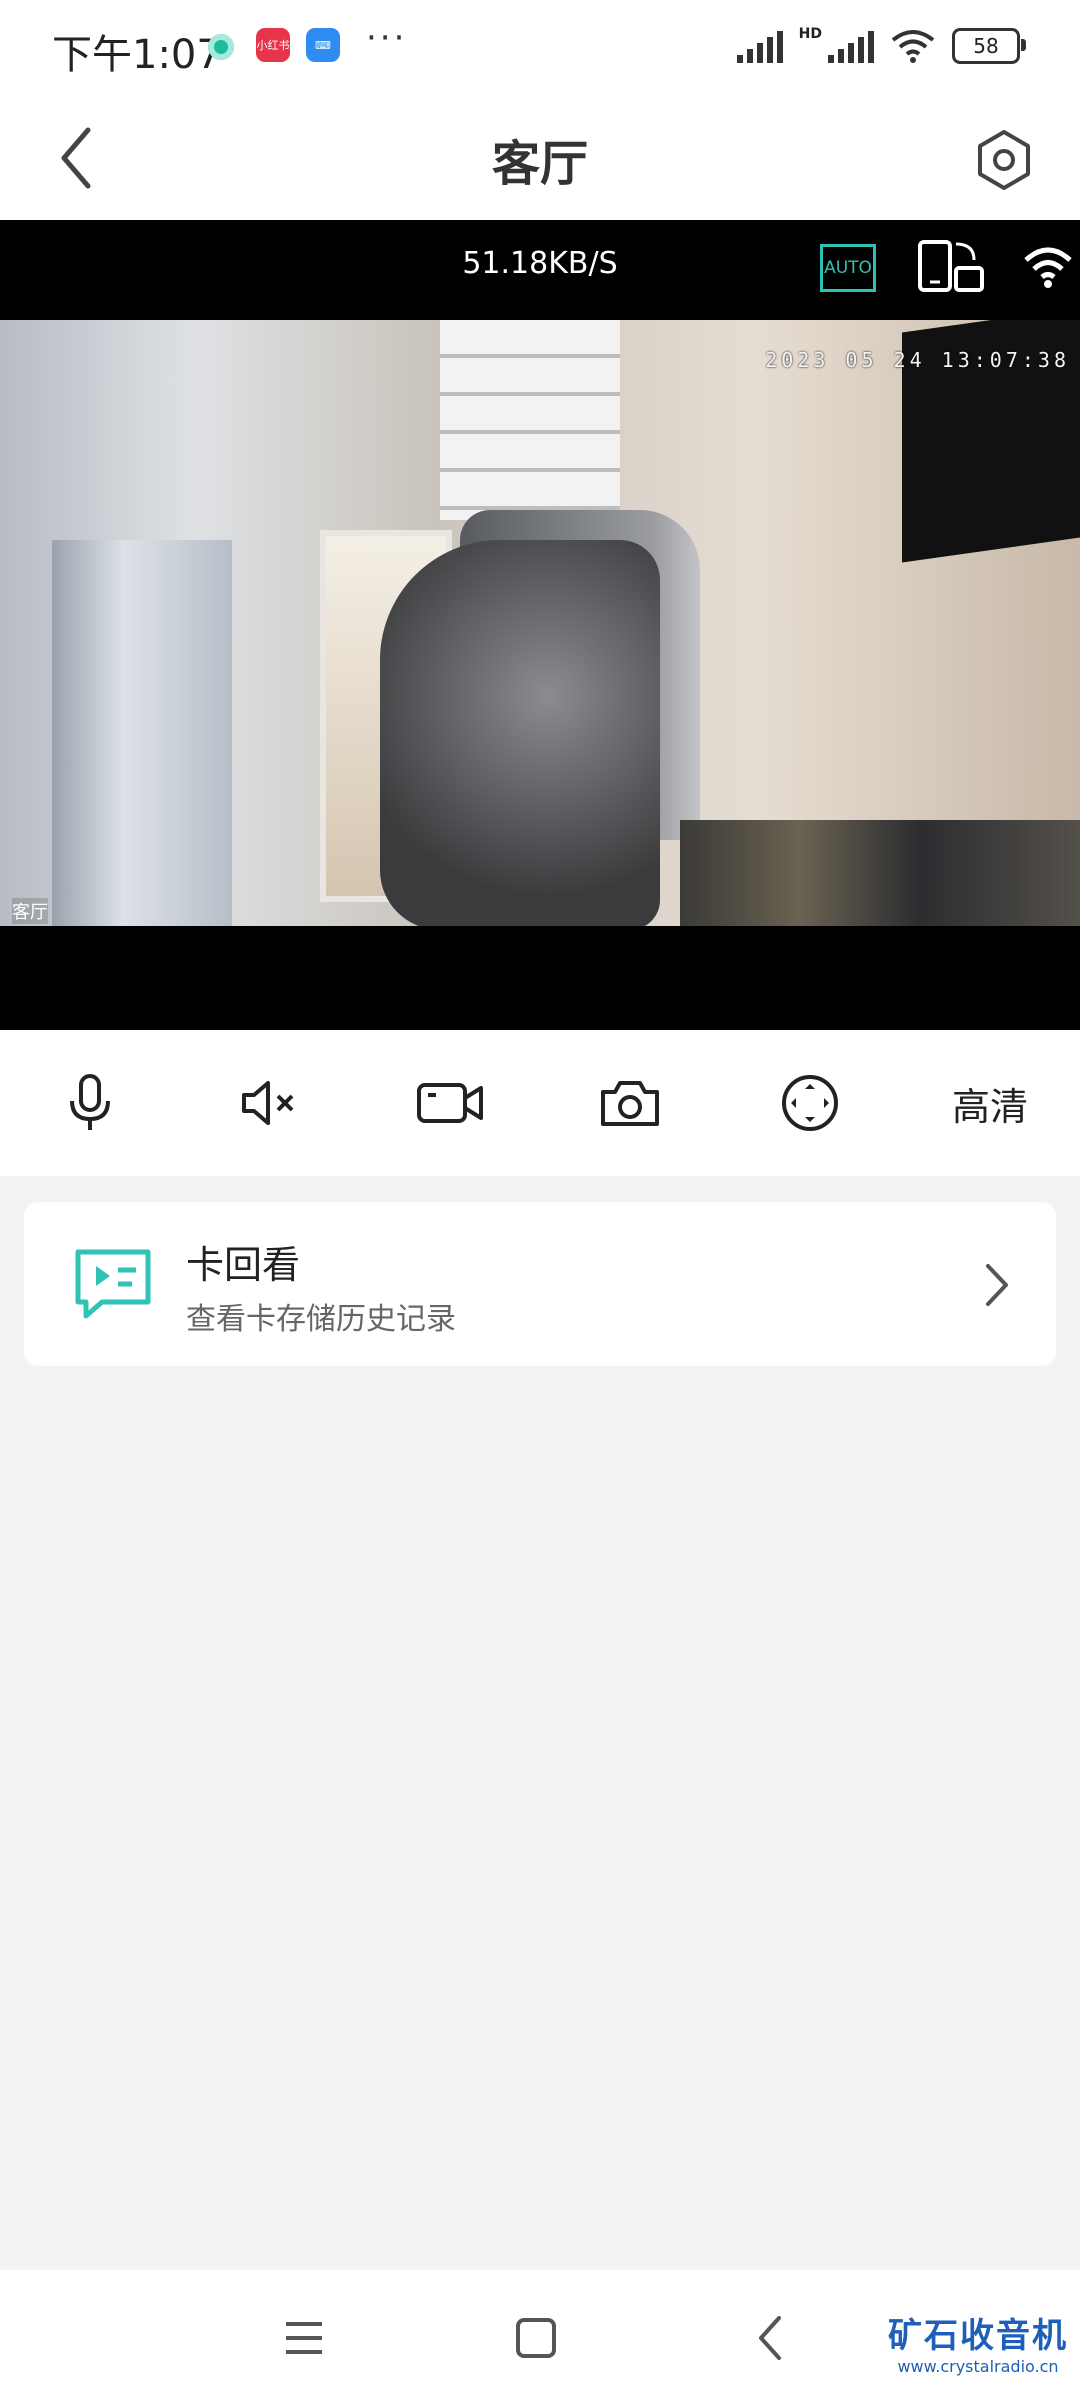 This screenshot has width=1080, height=2400. I want to click on camera-icon, so click(630, 1103).